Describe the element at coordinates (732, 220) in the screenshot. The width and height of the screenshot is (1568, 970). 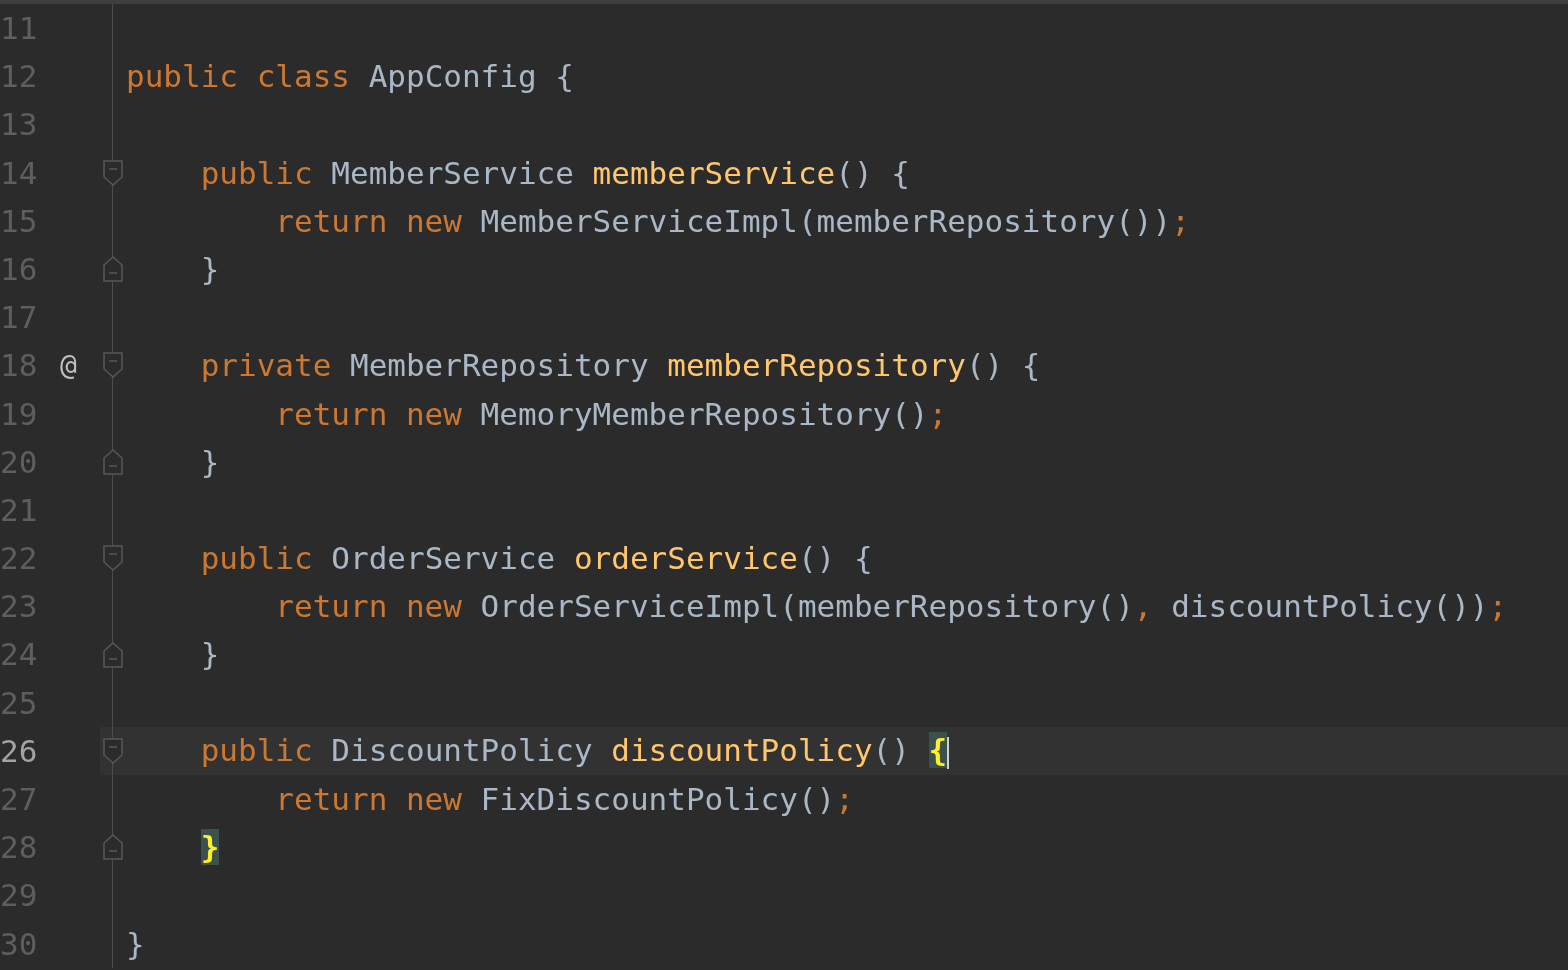
I see `code-line: return new MemberServiceImpl(memberRepository());` at that location.